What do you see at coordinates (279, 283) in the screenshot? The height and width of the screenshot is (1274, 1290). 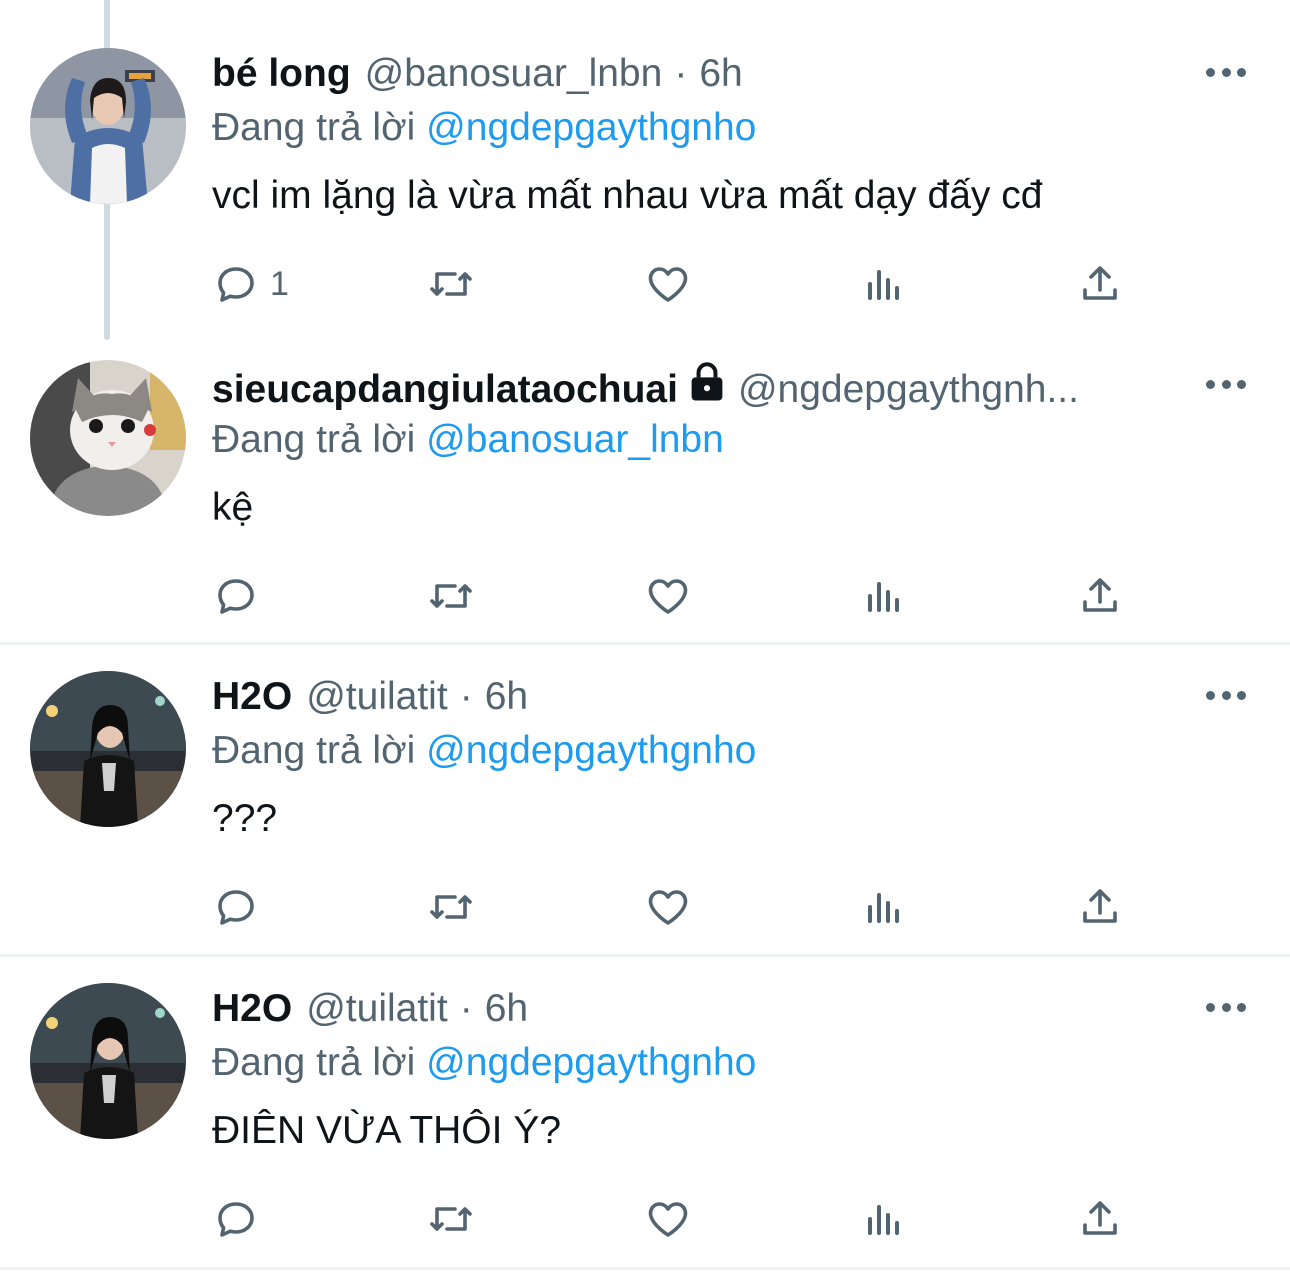 I see `reply-count: 1` at bounding box center [279, 283].